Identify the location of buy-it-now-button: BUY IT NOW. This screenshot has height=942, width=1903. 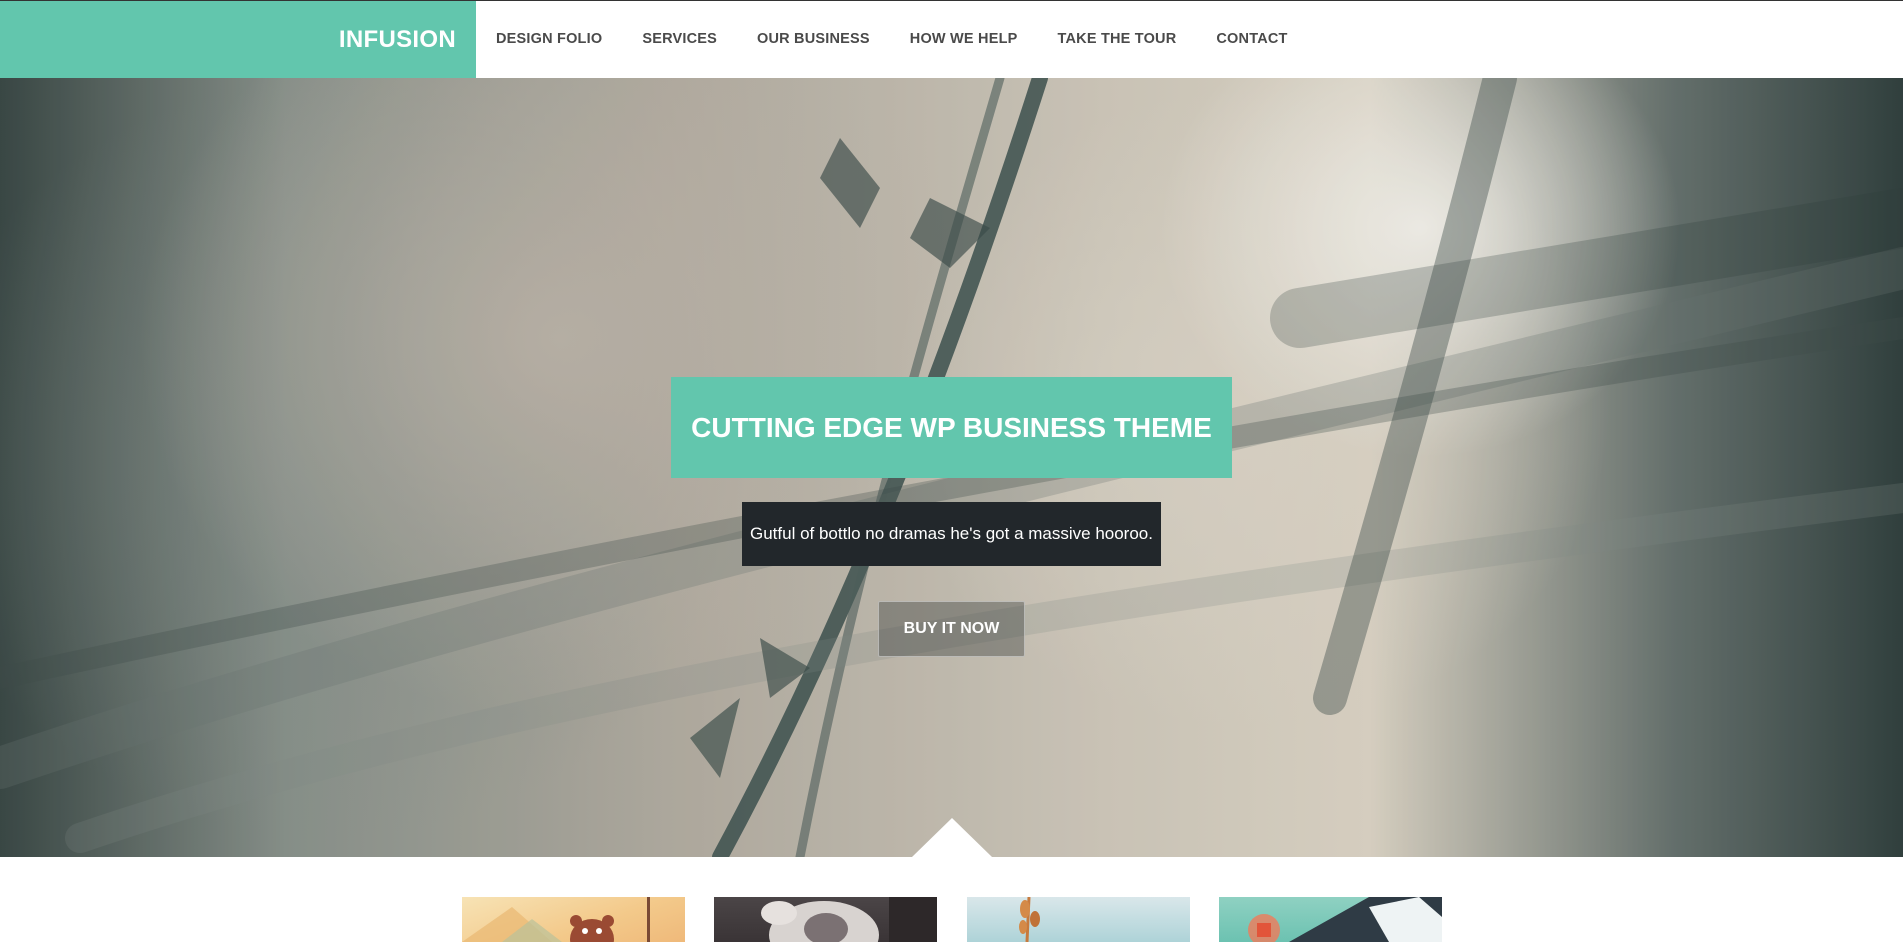
(951, 629).